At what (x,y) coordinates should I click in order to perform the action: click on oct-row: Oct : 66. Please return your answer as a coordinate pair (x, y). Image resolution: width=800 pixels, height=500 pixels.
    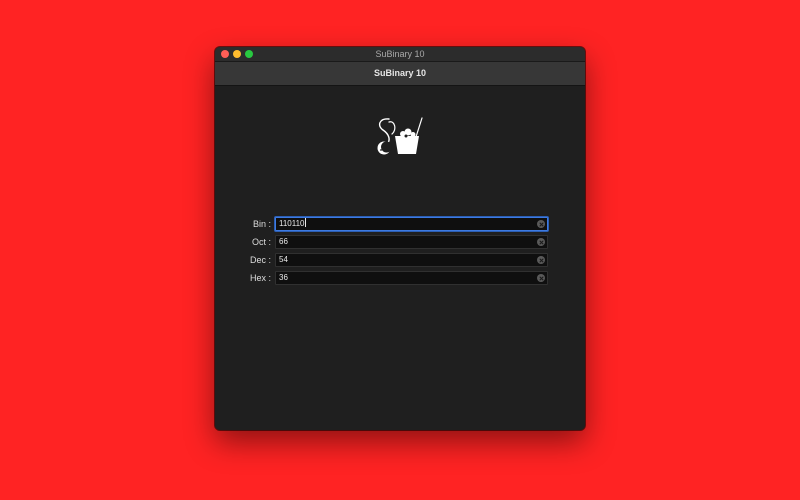
    Looking at the image, I should click on (400, 242).